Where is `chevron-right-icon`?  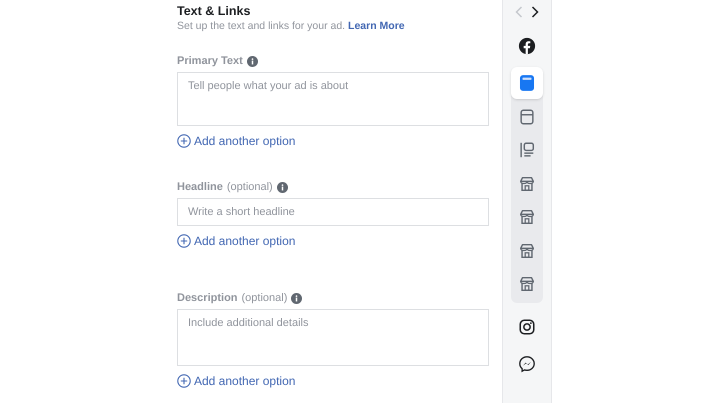 chevron-right-icon is located at coordinates (535, 12).